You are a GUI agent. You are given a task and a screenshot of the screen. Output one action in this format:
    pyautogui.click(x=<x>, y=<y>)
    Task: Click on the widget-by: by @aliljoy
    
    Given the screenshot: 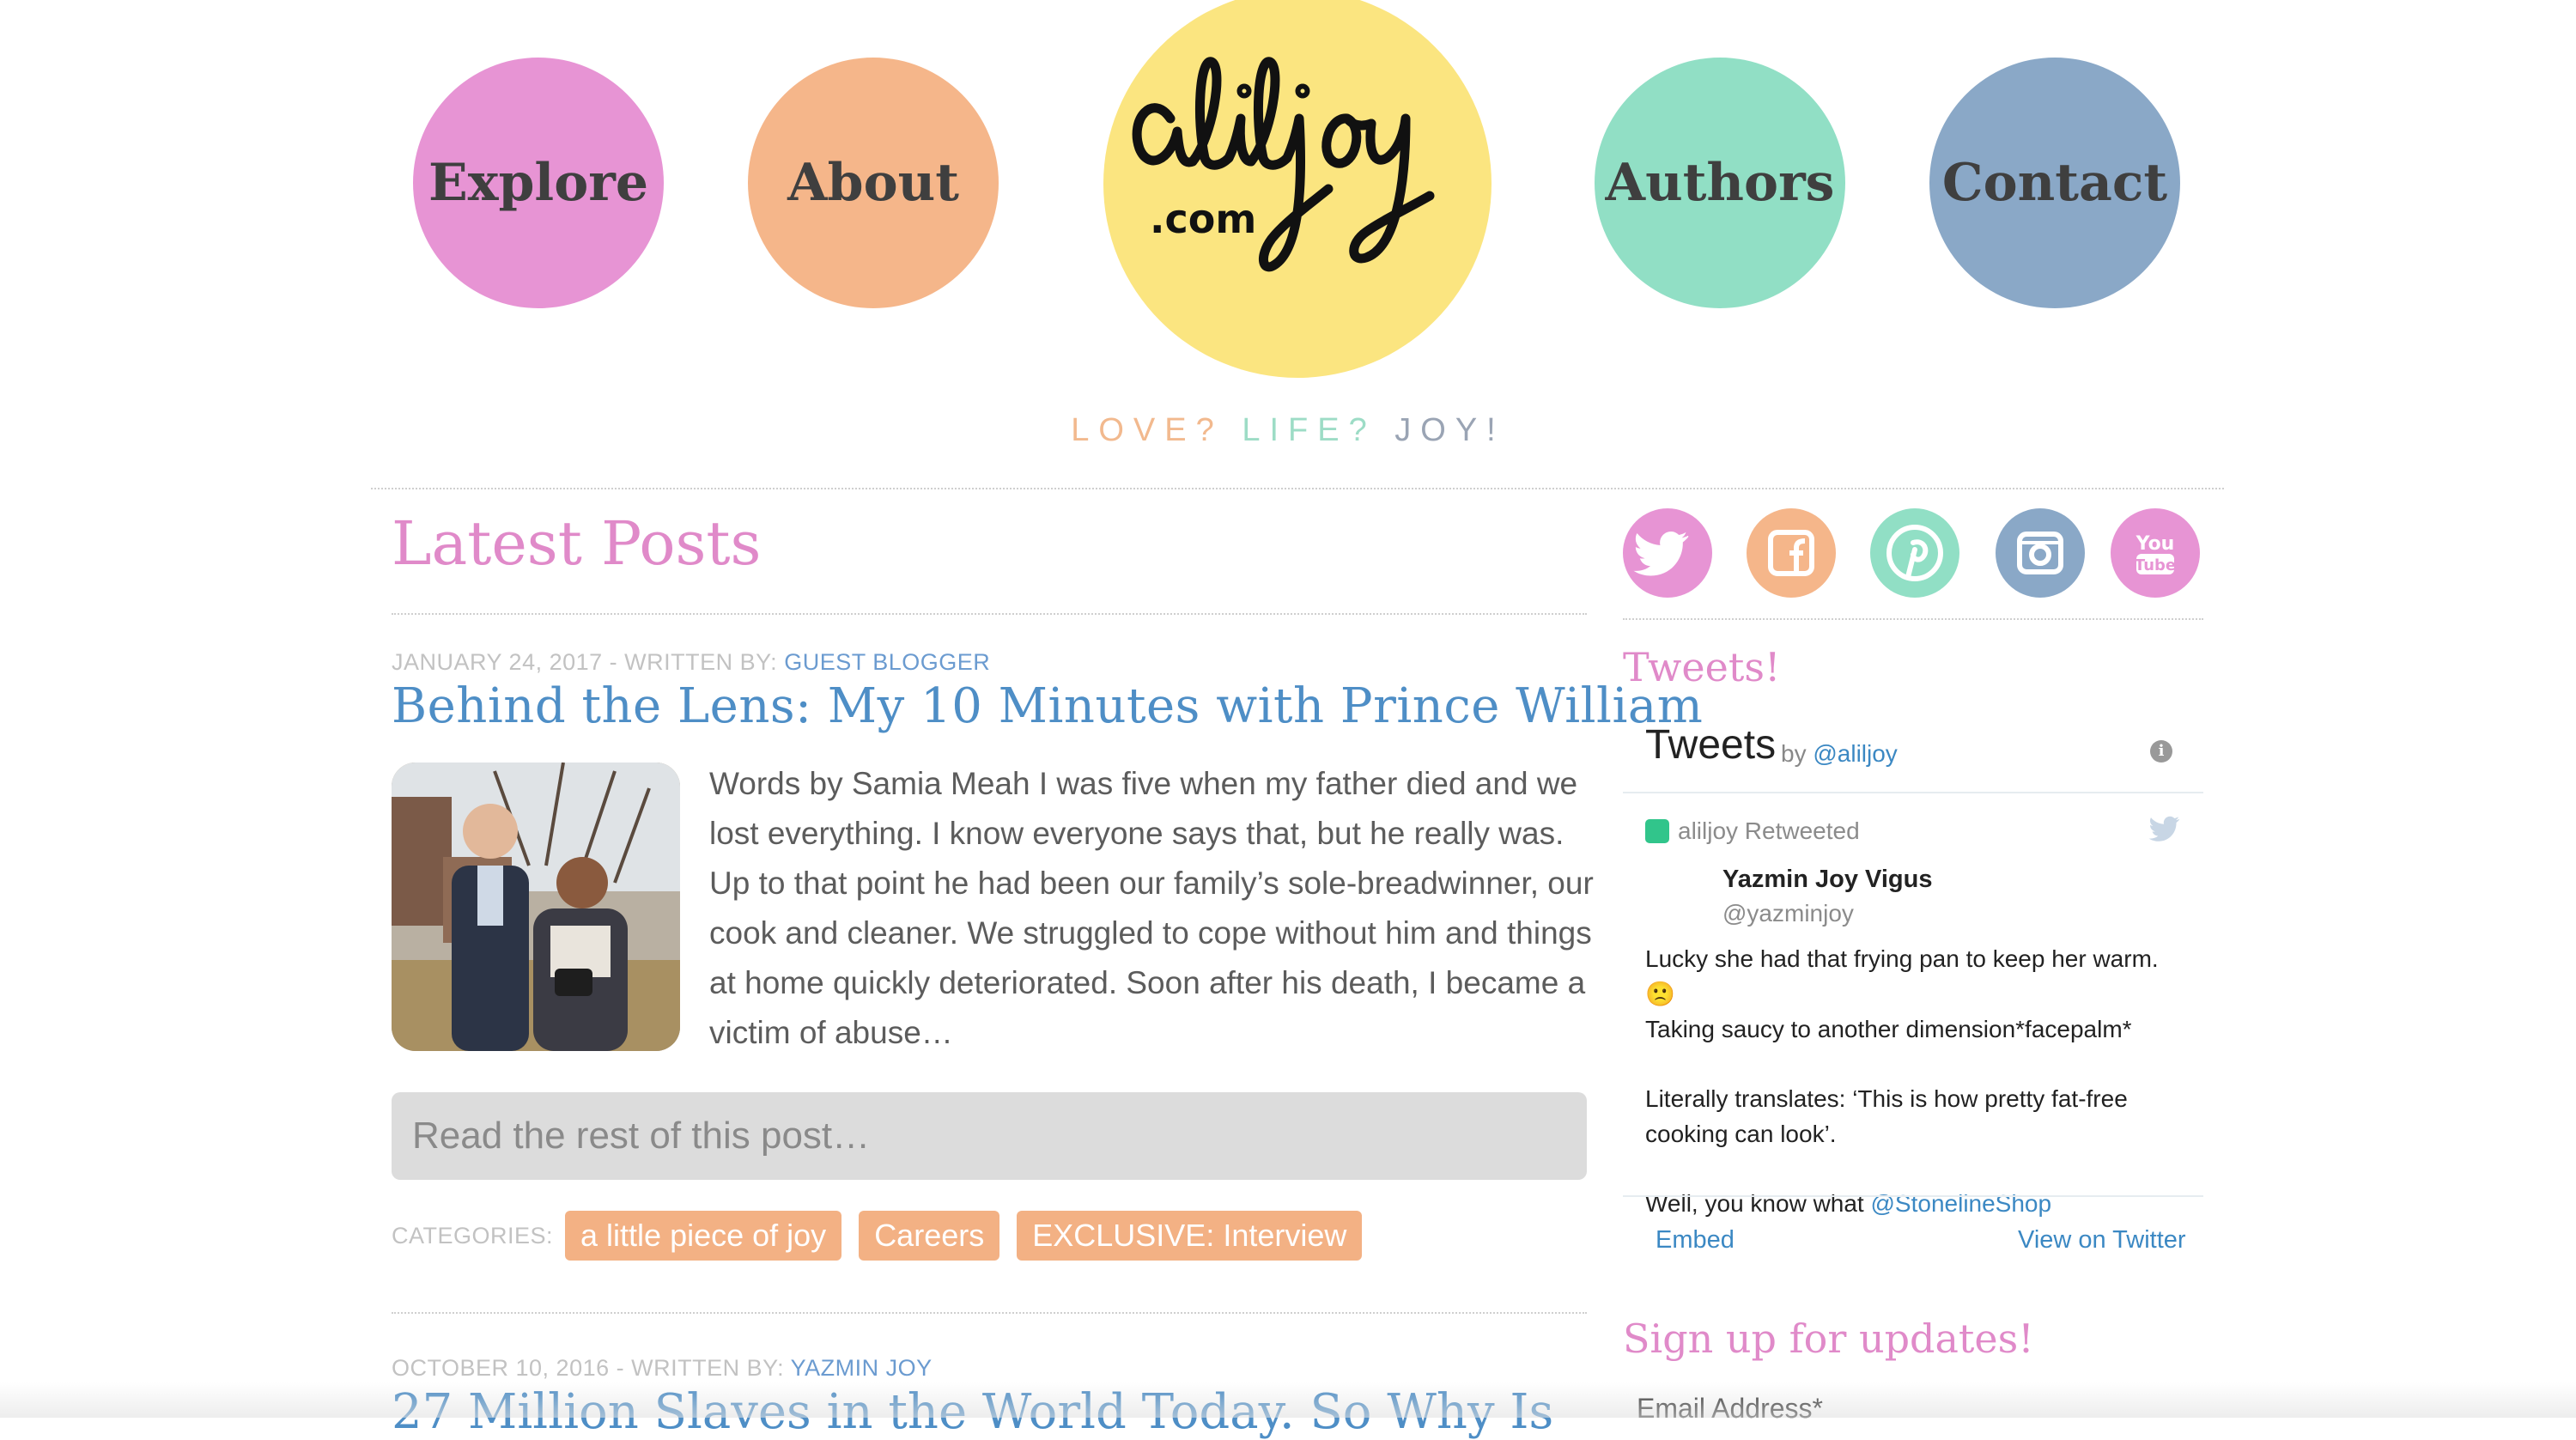 What is the action you would take?
    pyautogui.click(x=1839, y=753)
    